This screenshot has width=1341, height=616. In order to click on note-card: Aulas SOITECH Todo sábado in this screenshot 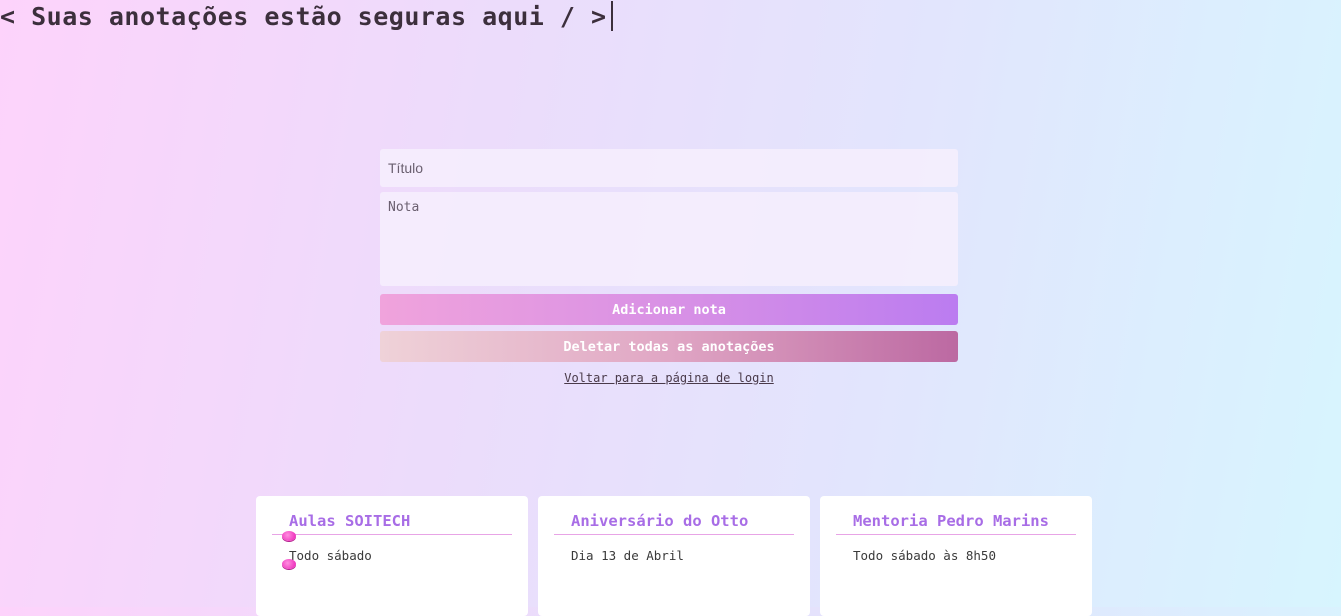, I will do `click(392, 556)`.